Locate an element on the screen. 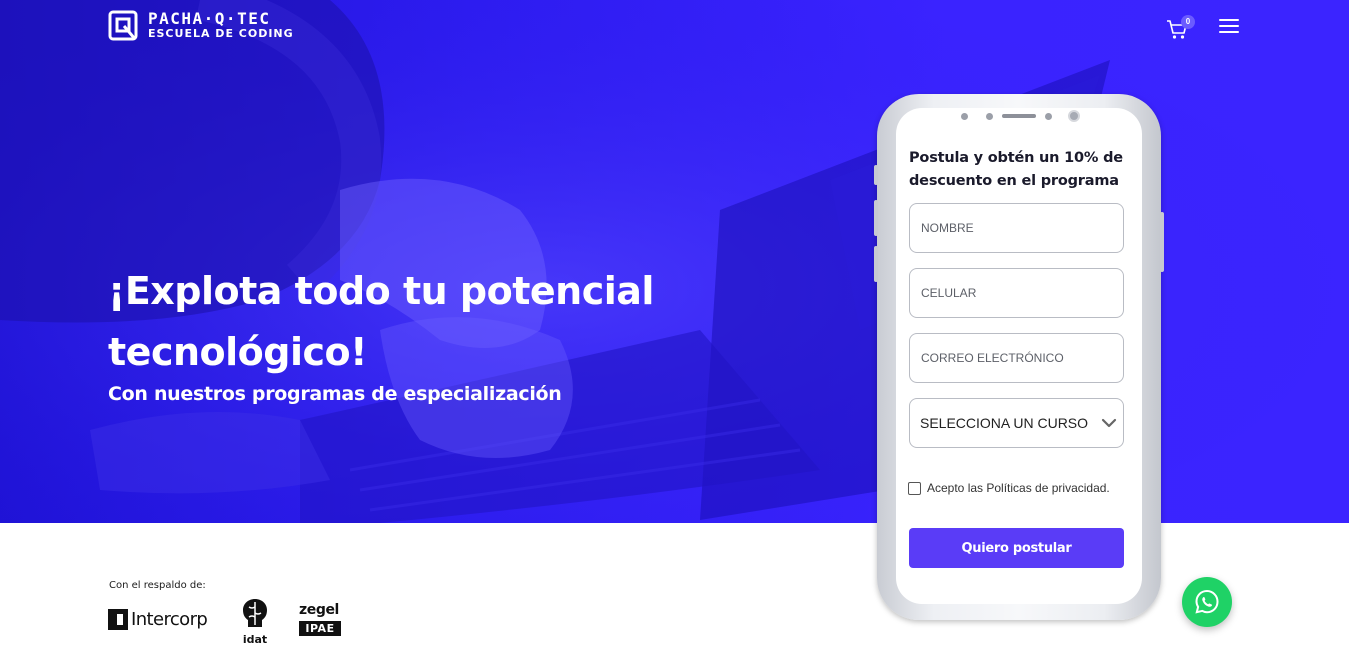  logo-text: PACHA·Q·TEC ESCUELA DE CODING is located at coordinates (221, 25).